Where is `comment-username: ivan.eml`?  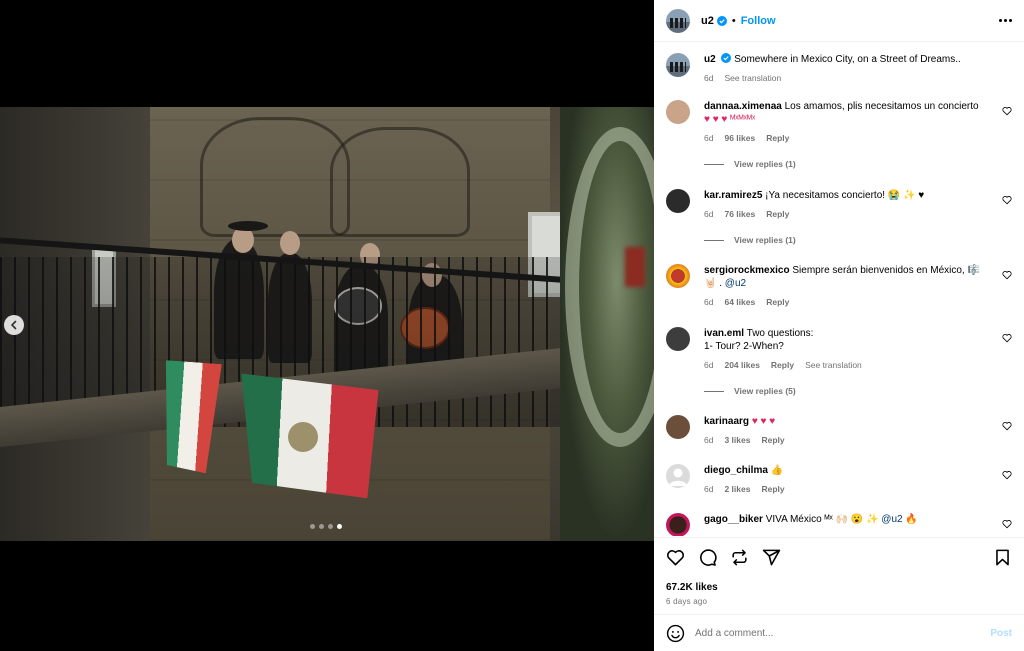
comment-username: ivan.eml is located at coordinates (724, 333).